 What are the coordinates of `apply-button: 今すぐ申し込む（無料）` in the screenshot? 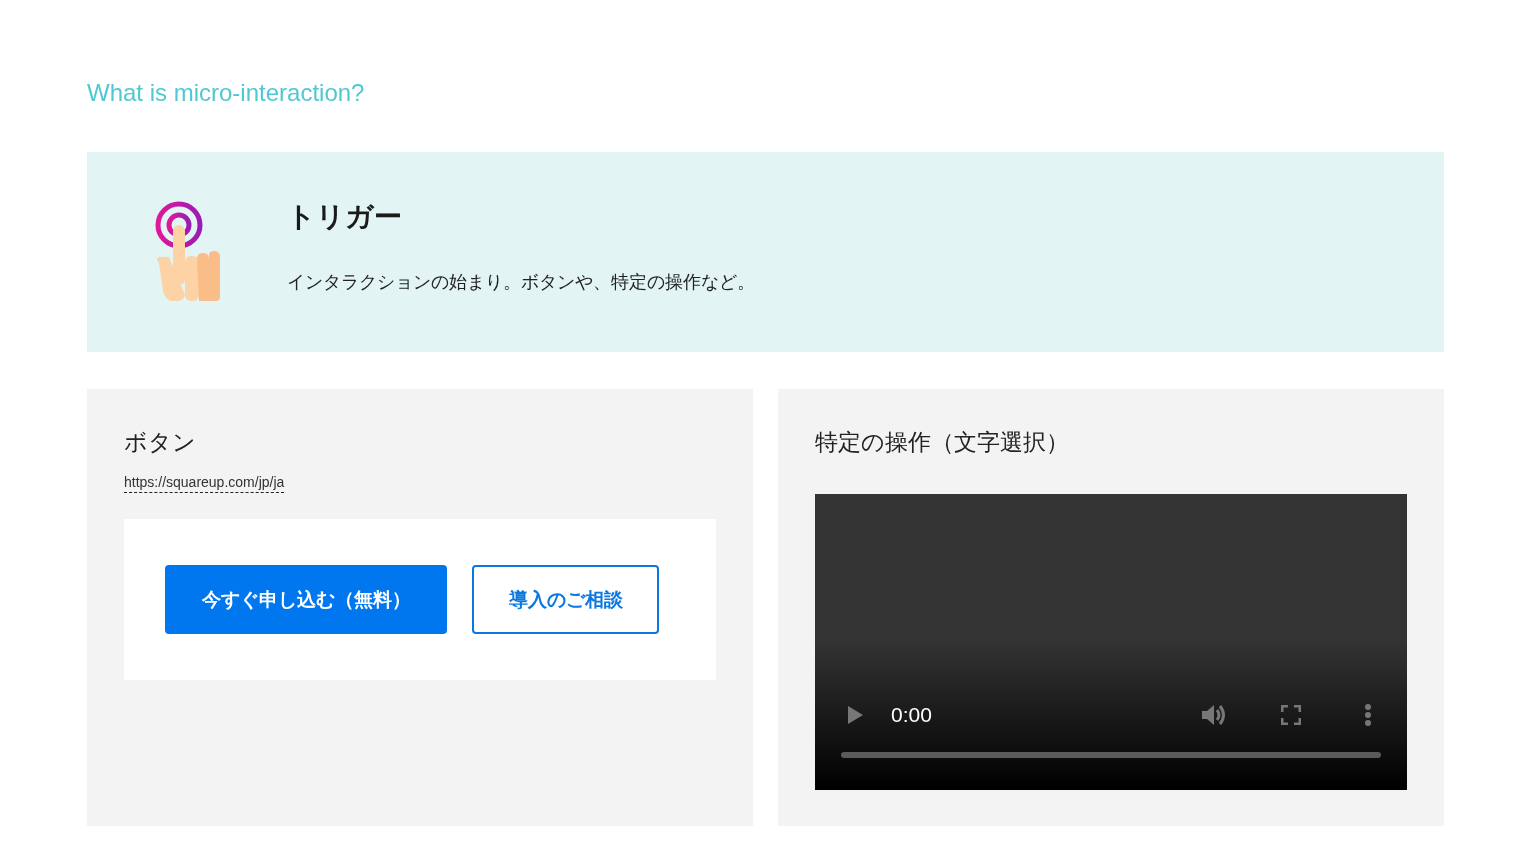 It's located at (306, 599).